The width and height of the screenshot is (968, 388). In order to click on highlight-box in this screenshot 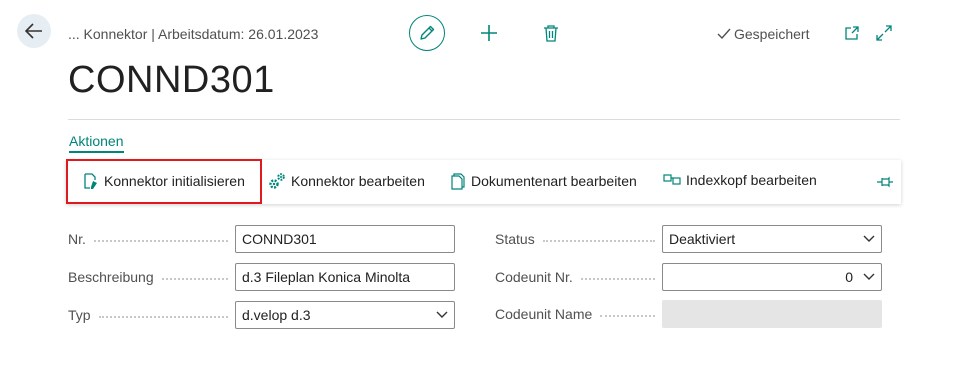, I will do `click(164, 181)`.